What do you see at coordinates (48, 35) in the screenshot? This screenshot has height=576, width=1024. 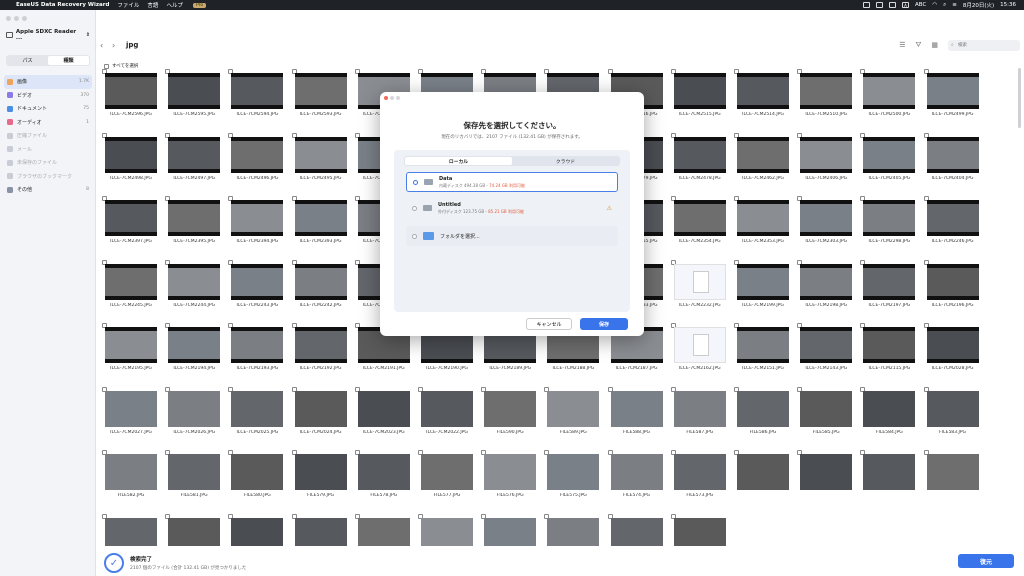 I see `device-selector: Apple SDXC Reader ... ⇕` at bounding box center [48, 35].